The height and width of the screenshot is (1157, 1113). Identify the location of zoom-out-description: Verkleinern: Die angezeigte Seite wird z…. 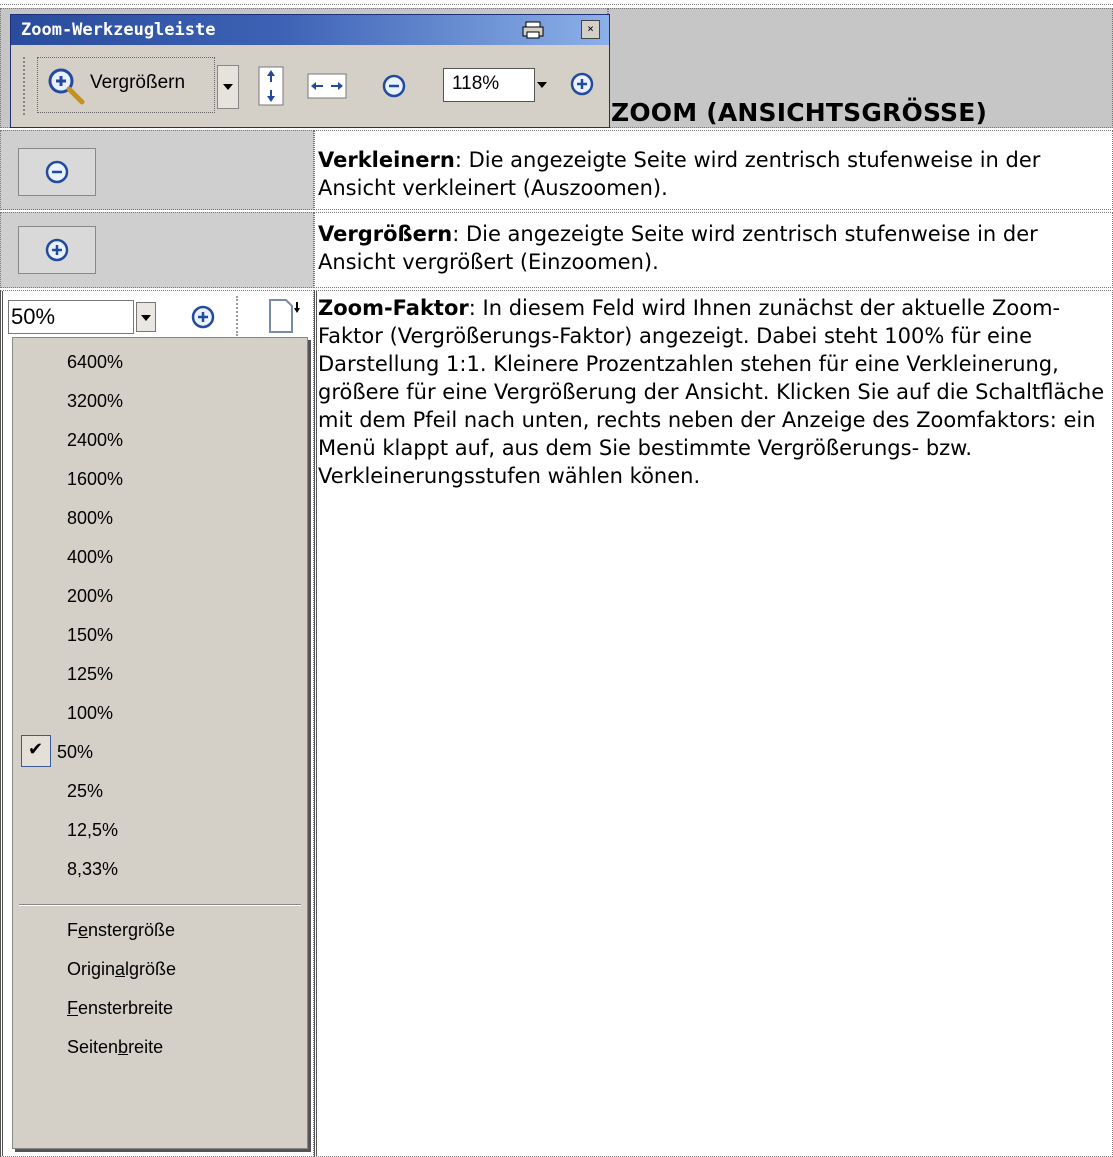
(714, 174).